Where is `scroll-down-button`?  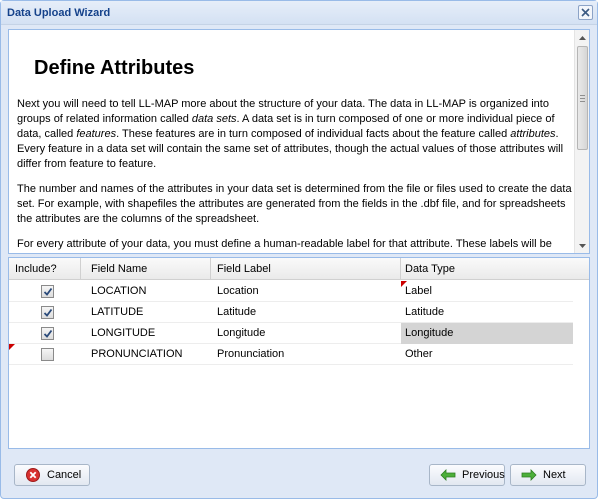 scroll-down-button is located at coordinates (582, 245).